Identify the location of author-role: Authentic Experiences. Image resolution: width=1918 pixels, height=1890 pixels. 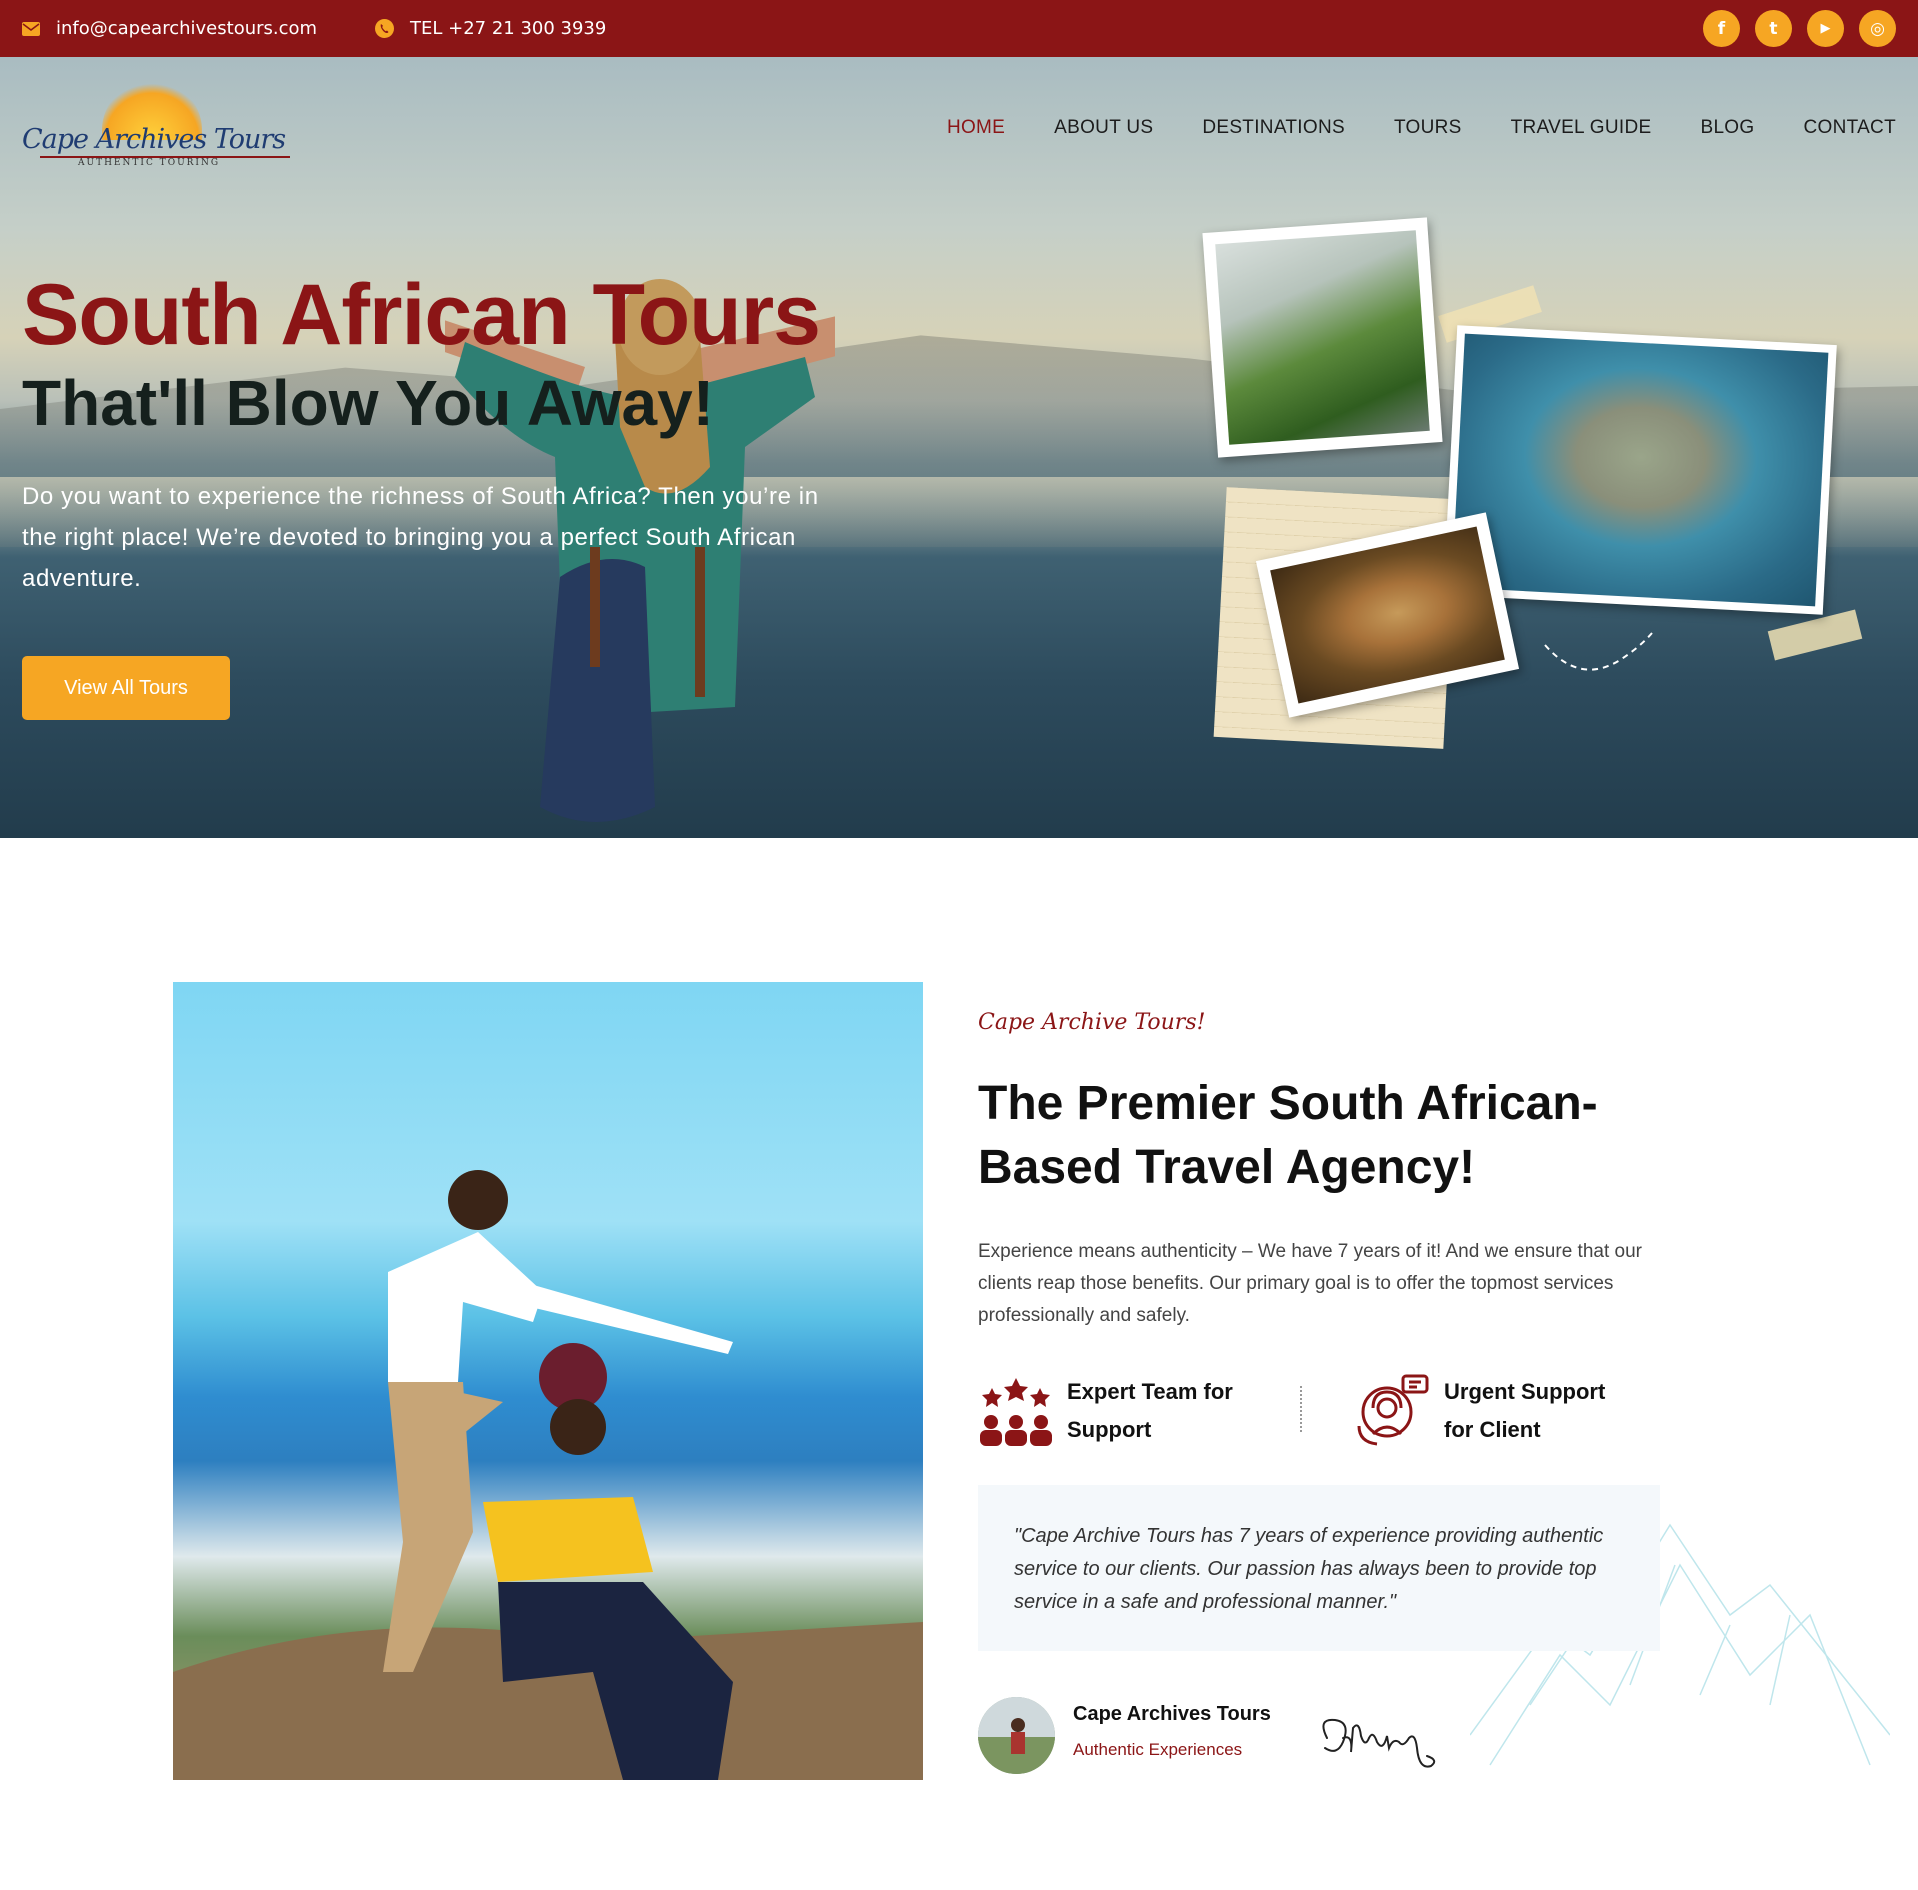
(1158, 1749).